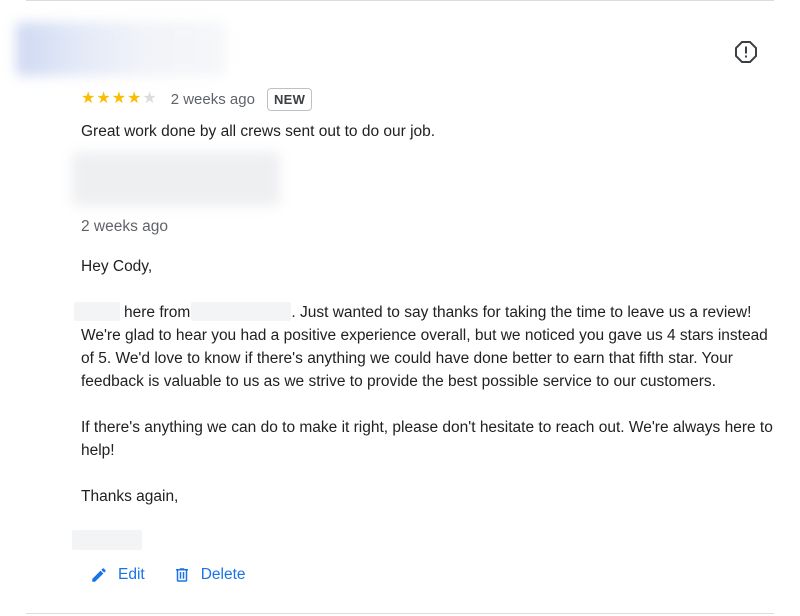  What do you see at coordinates (241, 311) in the screenshot?
I see `redacted-business-name` at bounding box center [241, 311].